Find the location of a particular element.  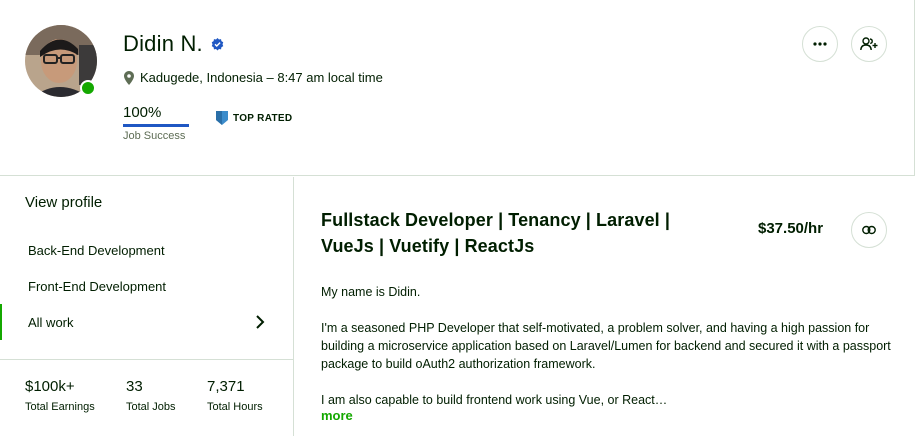

sidebar-item-label: All work is located at coordinates (51, 322).